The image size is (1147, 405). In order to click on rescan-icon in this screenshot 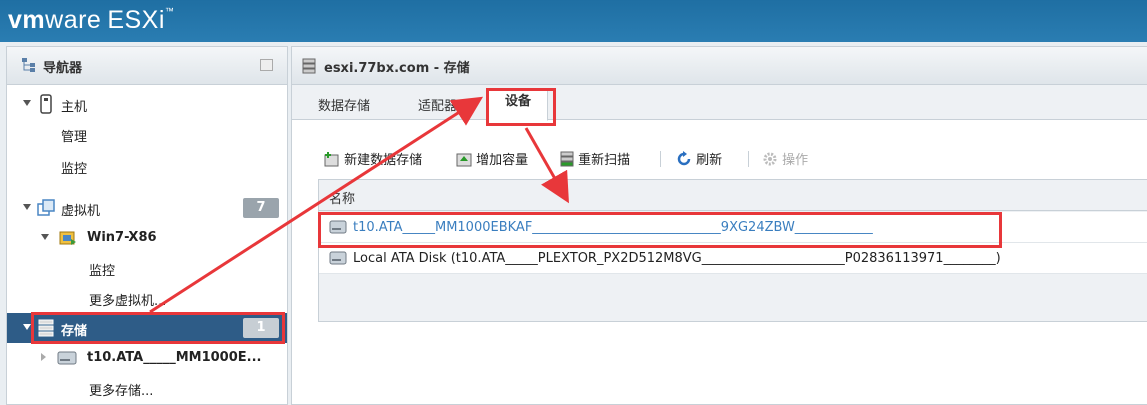, I will do `click(567, 159)`.